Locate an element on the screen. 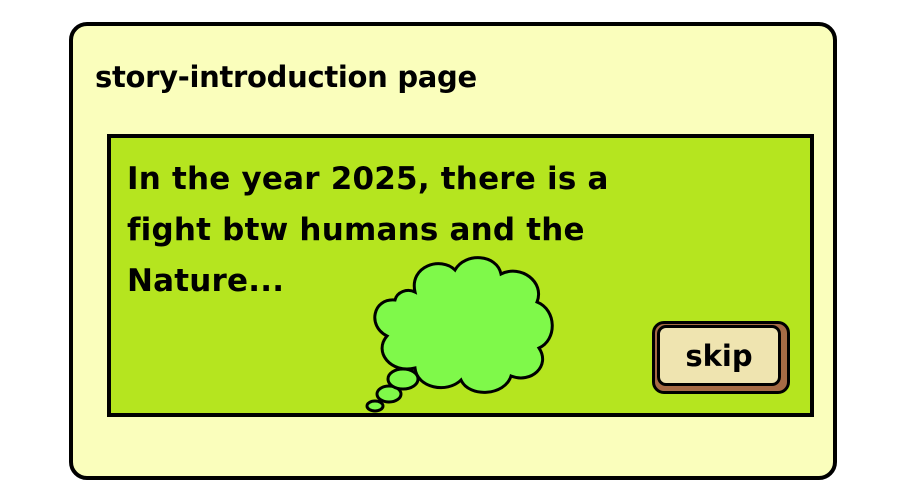  skip-button-label: skip is located at coordinates (719, 355).